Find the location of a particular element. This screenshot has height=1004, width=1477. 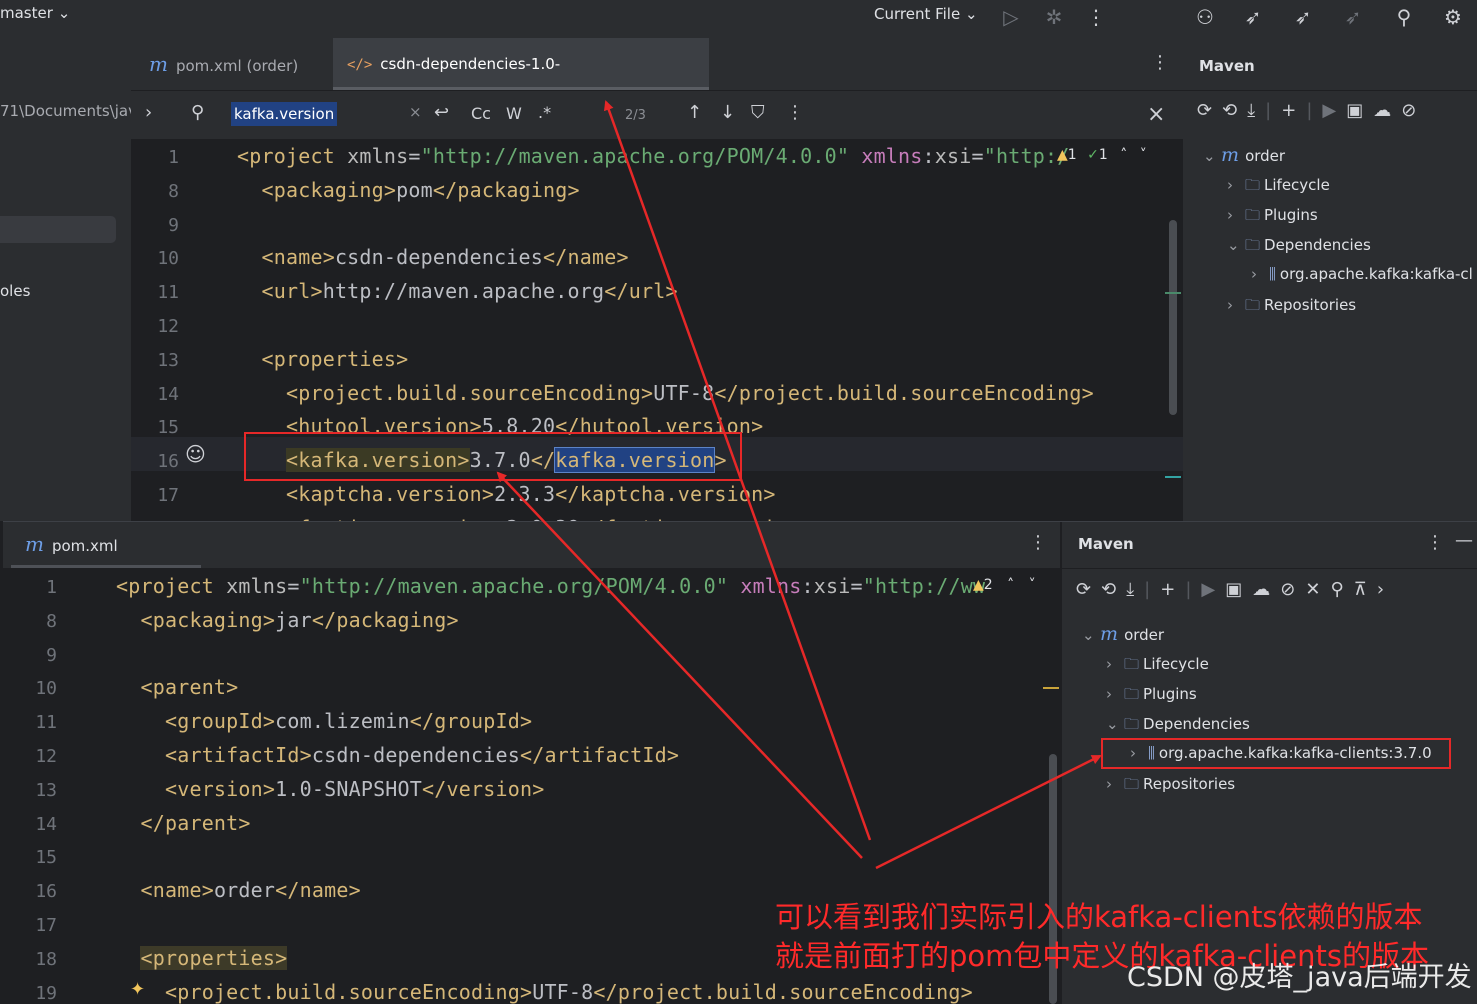

watermark: CSDN @皮塔_java后端开发 is located at coordinates (1299, 977).